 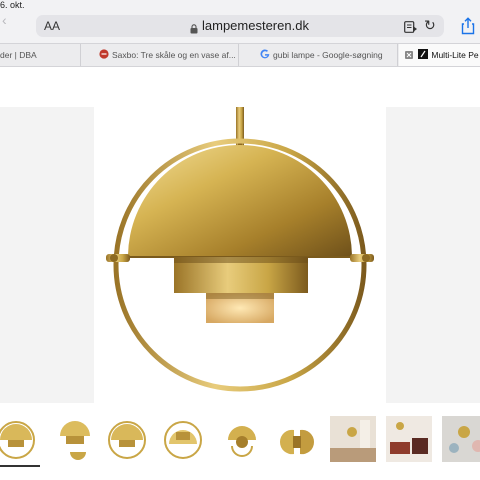 I want to click on tab-multi-lite: Multi-Lite Pe, so click(x=439, y=55).